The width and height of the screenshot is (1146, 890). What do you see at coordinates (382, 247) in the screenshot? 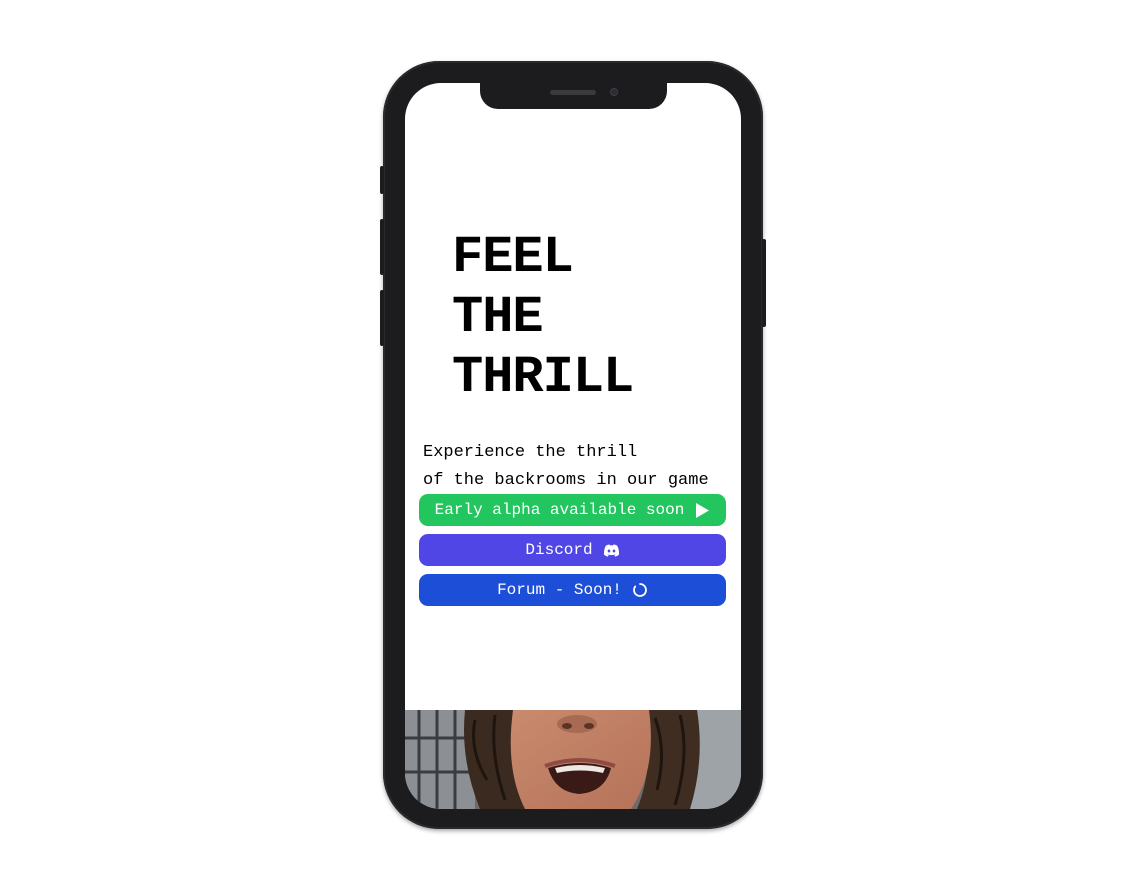
I see `volume-up-button` at bounding box center [382, 247].